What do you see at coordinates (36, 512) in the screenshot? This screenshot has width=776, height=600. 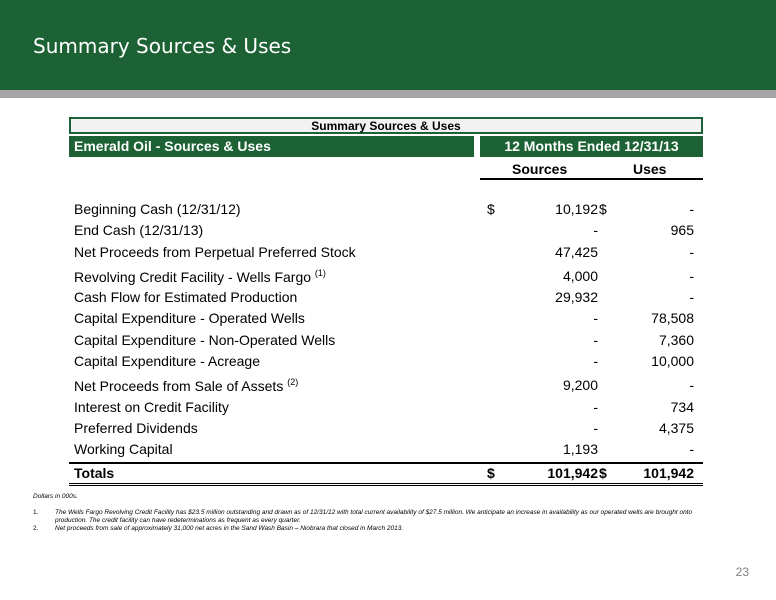 I see `footnote-number: 1.` at bounding box center [36, 512].